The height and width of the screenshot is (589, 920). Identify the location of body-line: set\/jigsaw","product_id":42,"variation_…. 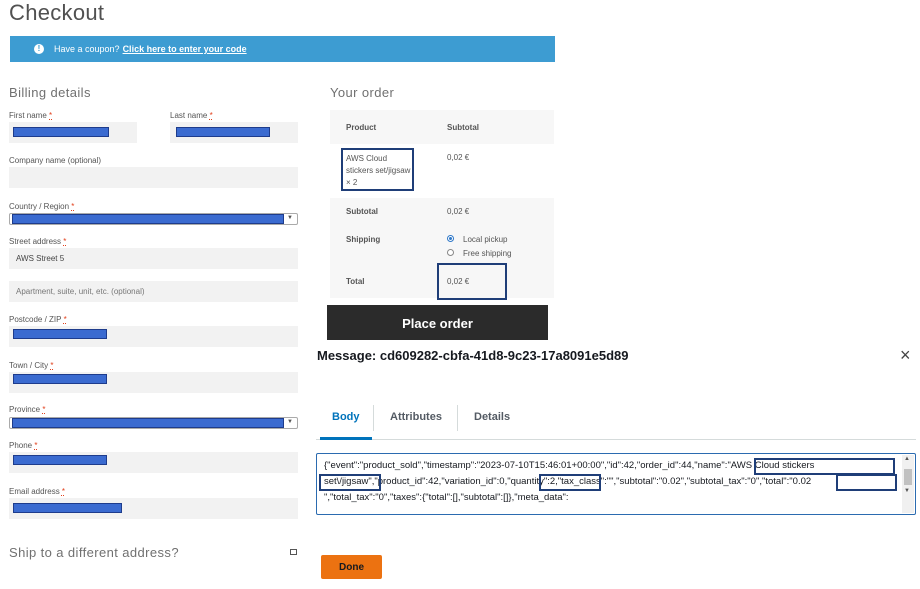
(568, 481).